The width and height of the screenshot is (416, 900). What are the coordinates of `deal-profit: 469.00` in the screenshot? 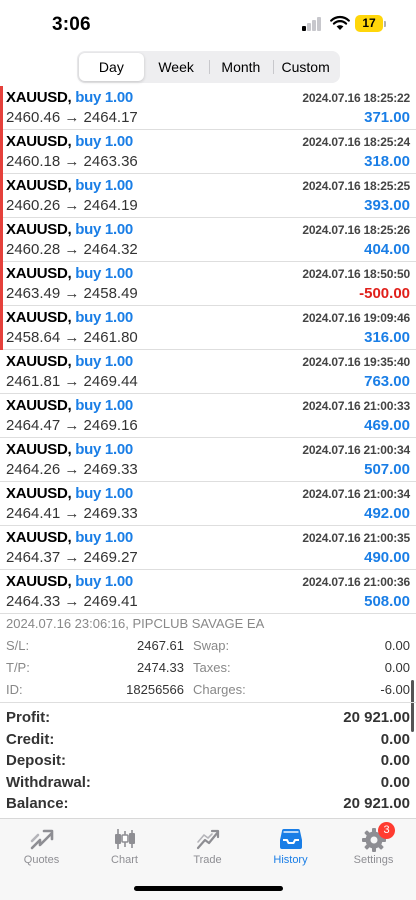 It's located at (387, 425).